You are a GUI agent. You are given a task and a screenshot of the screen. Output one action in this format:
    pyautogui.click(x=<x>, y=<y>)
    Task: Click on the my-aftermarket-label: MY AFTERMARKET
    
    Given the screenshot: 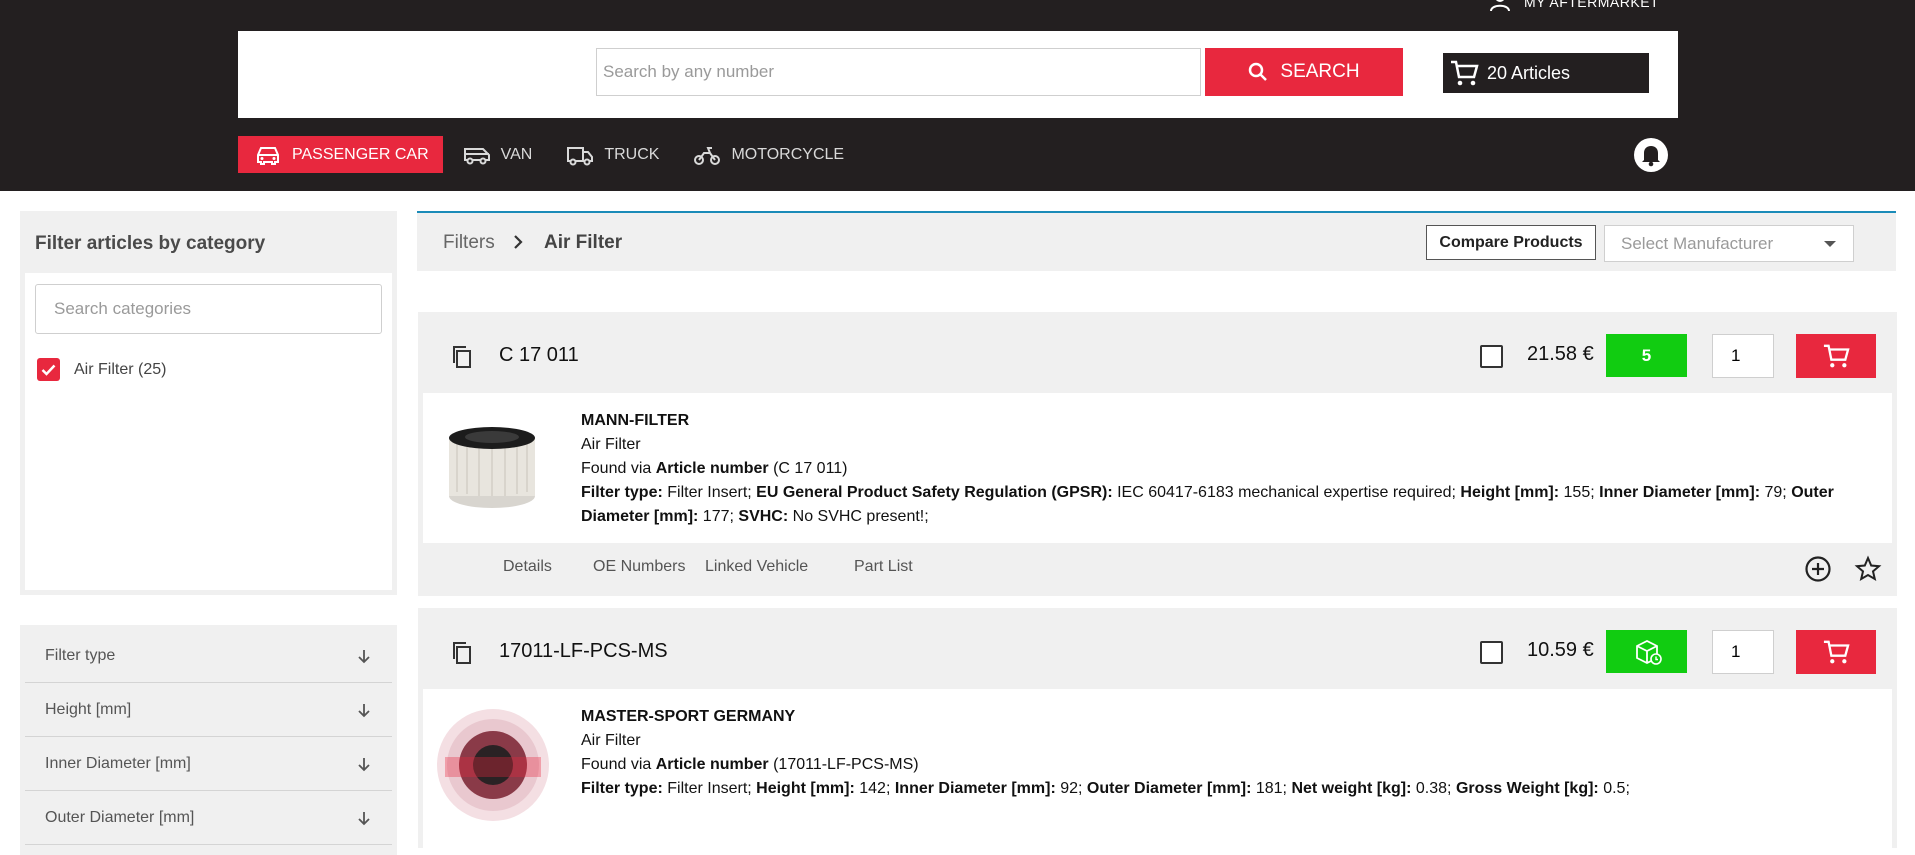 What is the action you would take?
    pyautogui.click(x=1592, y=5)
    